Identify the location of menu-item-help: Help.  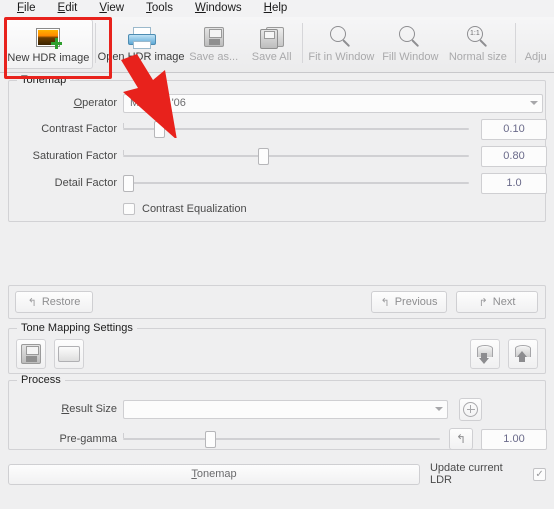
(276, 8).